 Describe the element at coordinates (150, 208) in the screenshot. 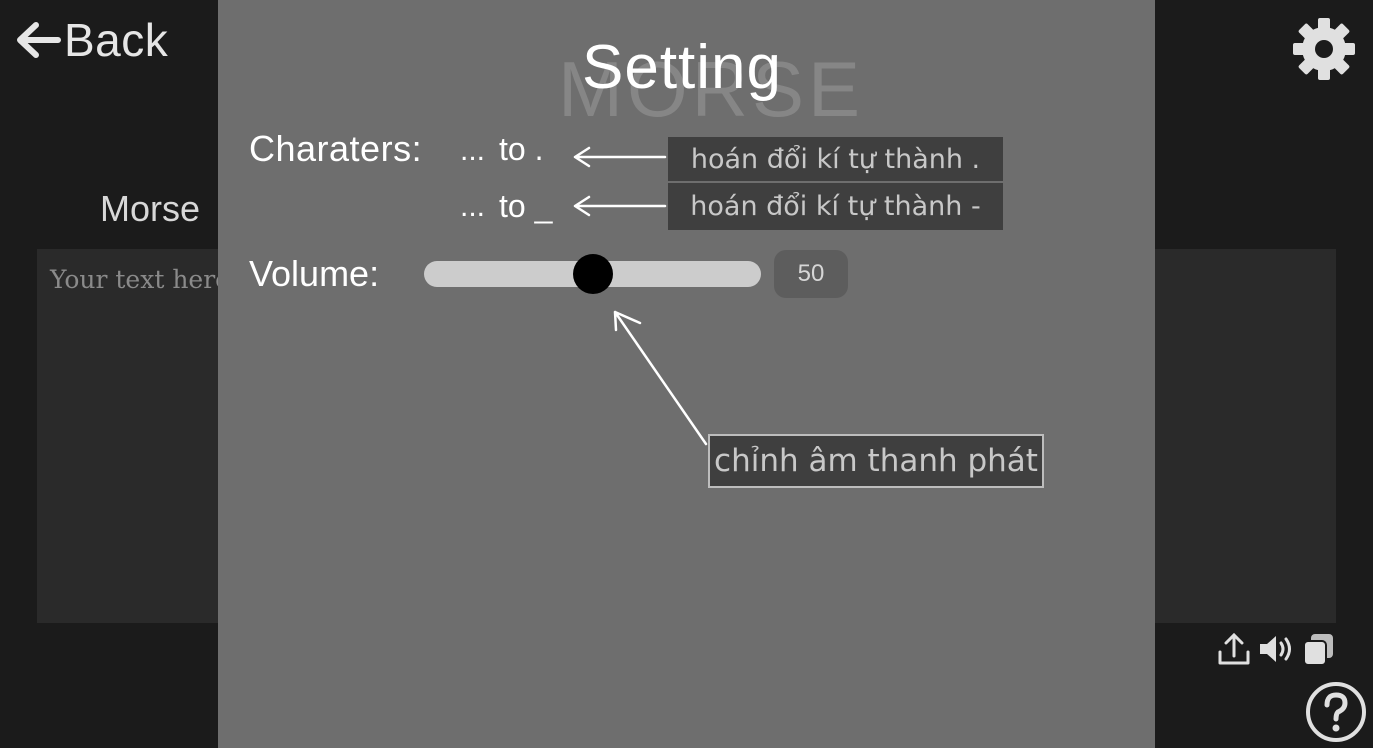

I see `morse-label: Morse` at that location.